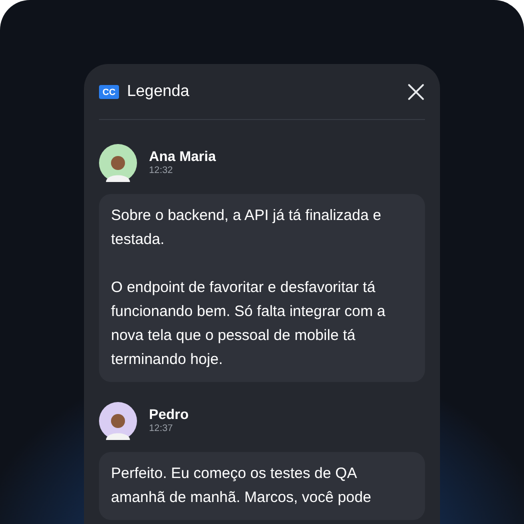  Describe the element at coordinates (161, 429) in the screenshot. I see `message-time: 12:37` at that location.